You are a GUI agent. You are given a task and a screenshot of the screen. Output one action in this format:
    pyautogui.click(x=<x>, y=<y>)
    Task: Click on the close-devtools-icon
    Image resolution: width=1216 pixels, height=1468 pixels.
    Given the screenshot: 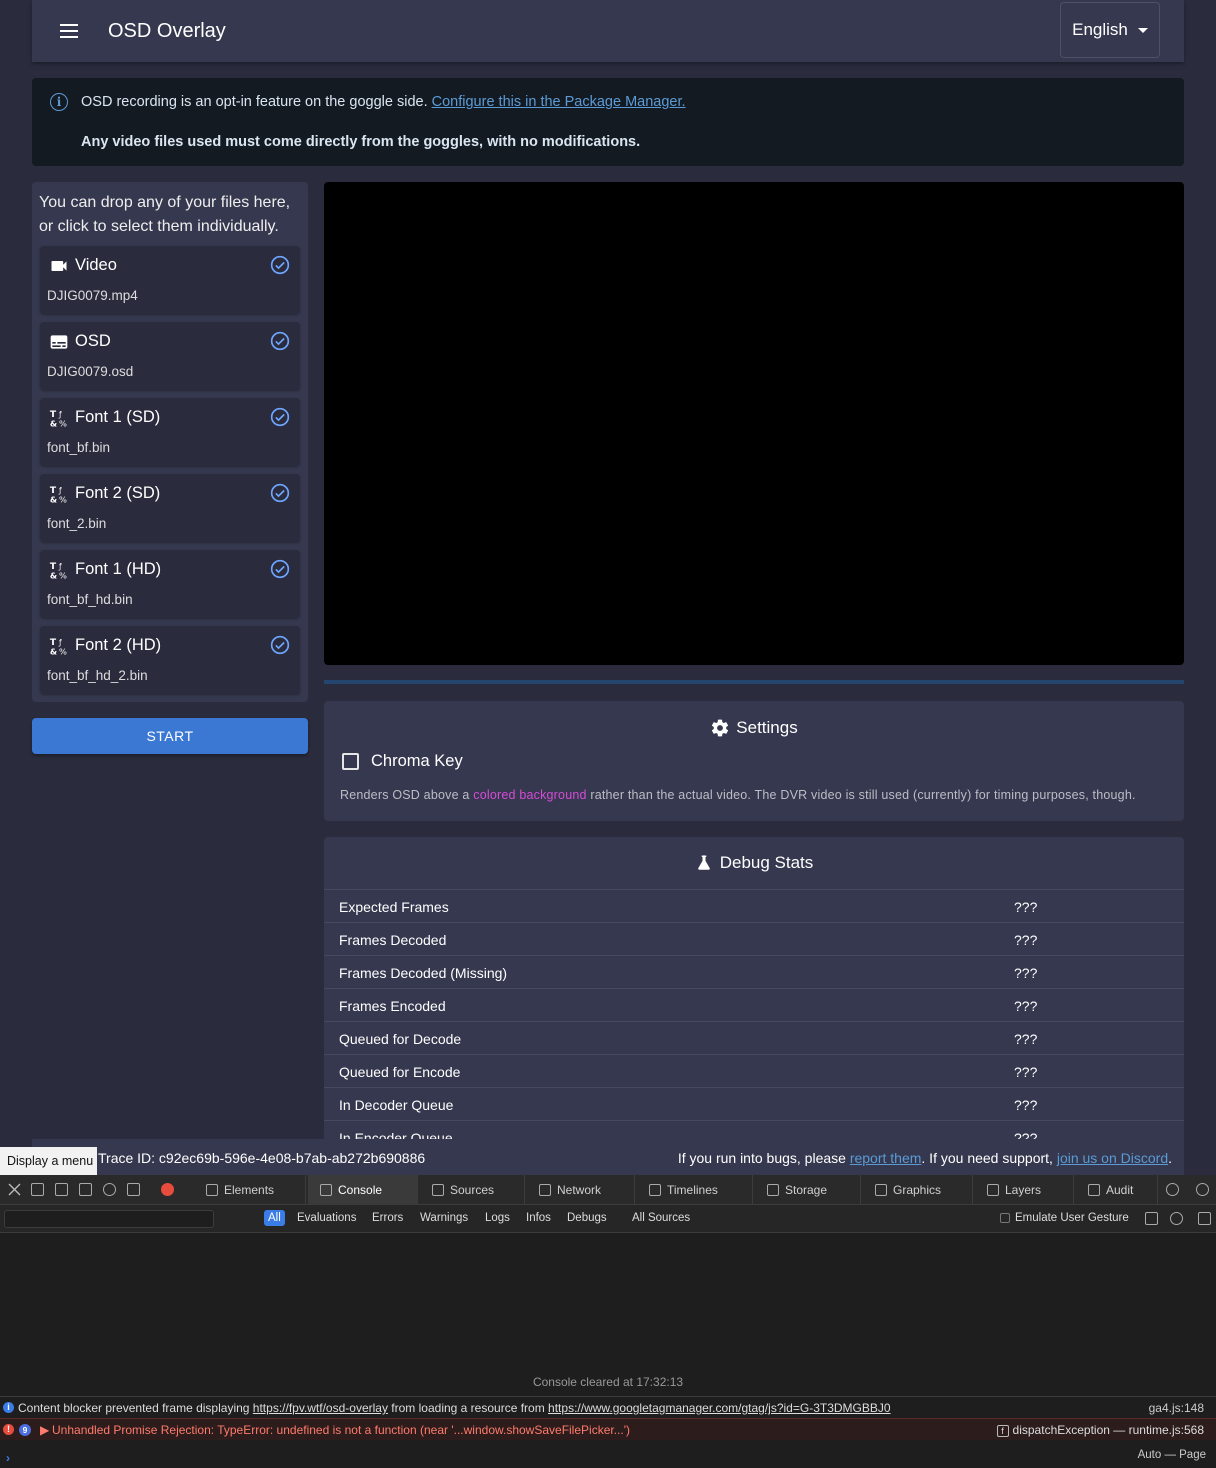 What is the action you would take?
    pyautogui.click(x=14, y=1189)
    